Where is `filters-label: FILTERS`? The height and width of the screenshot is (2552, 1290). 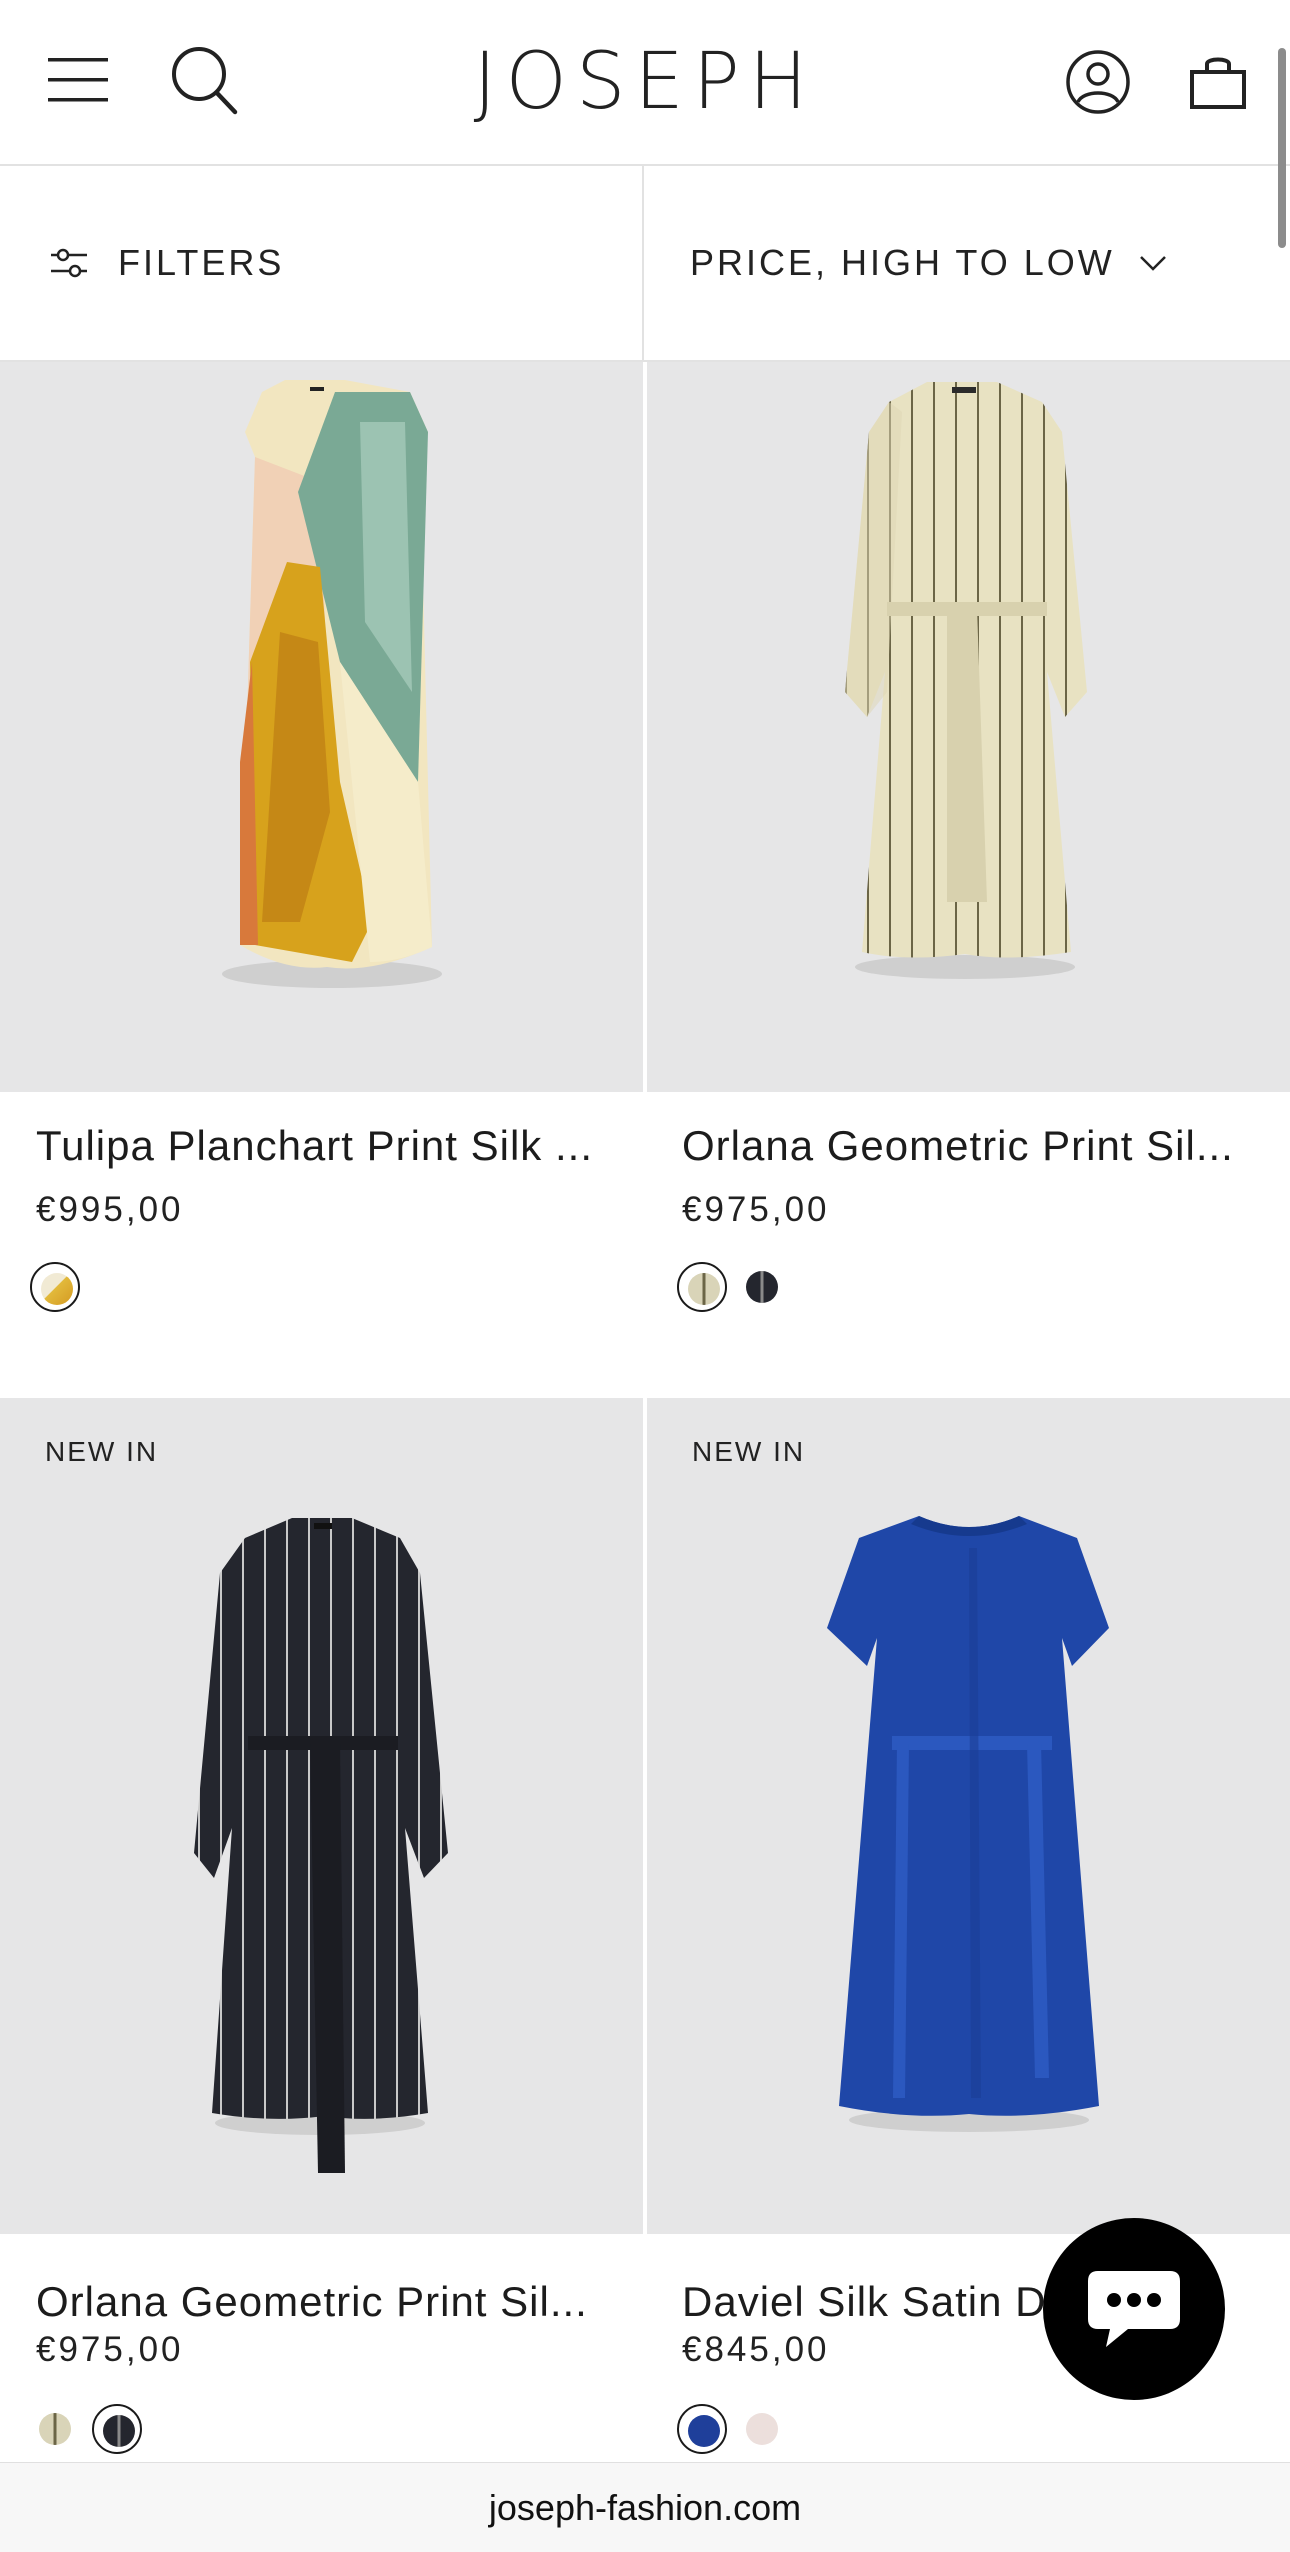 filters-label: FILTERS is located at coordinates (201, 262).